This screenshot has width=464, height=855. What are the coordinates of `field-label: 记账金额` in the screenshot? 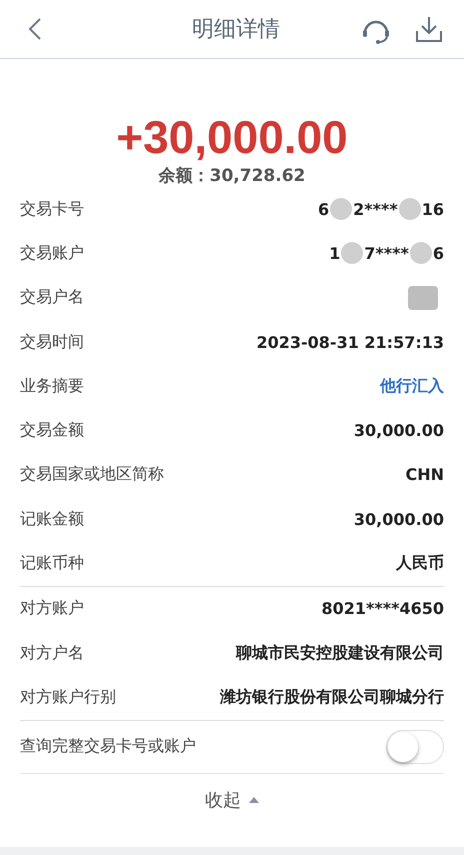 It's located at (52, 519).